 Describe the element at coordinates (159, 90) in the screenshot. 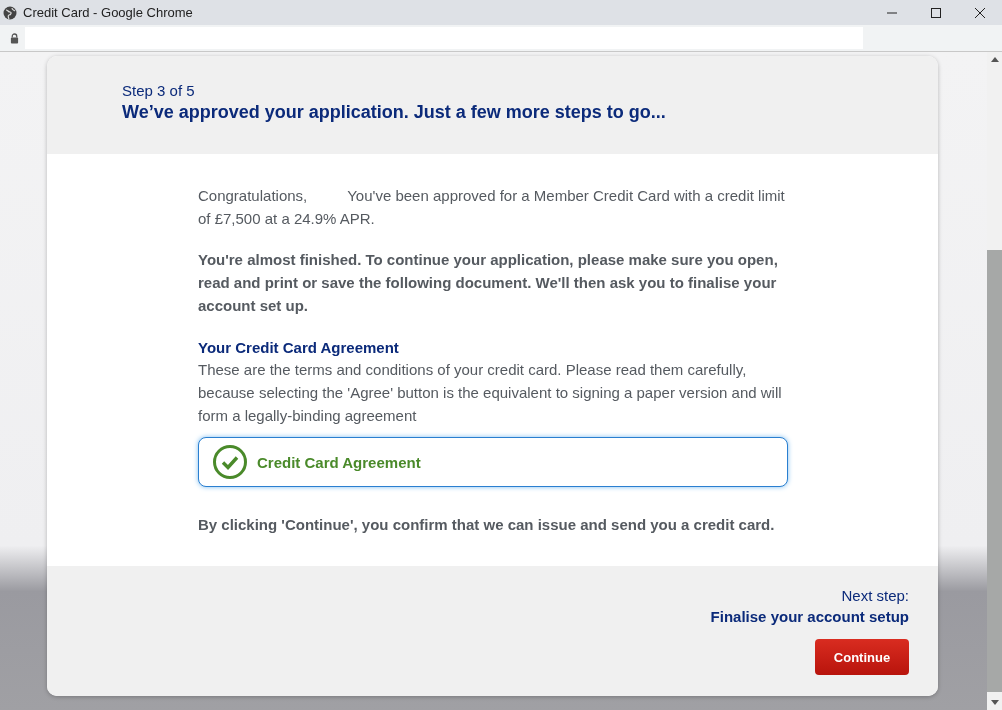

I see `step-indicator: Step 3 of 5` at that location.